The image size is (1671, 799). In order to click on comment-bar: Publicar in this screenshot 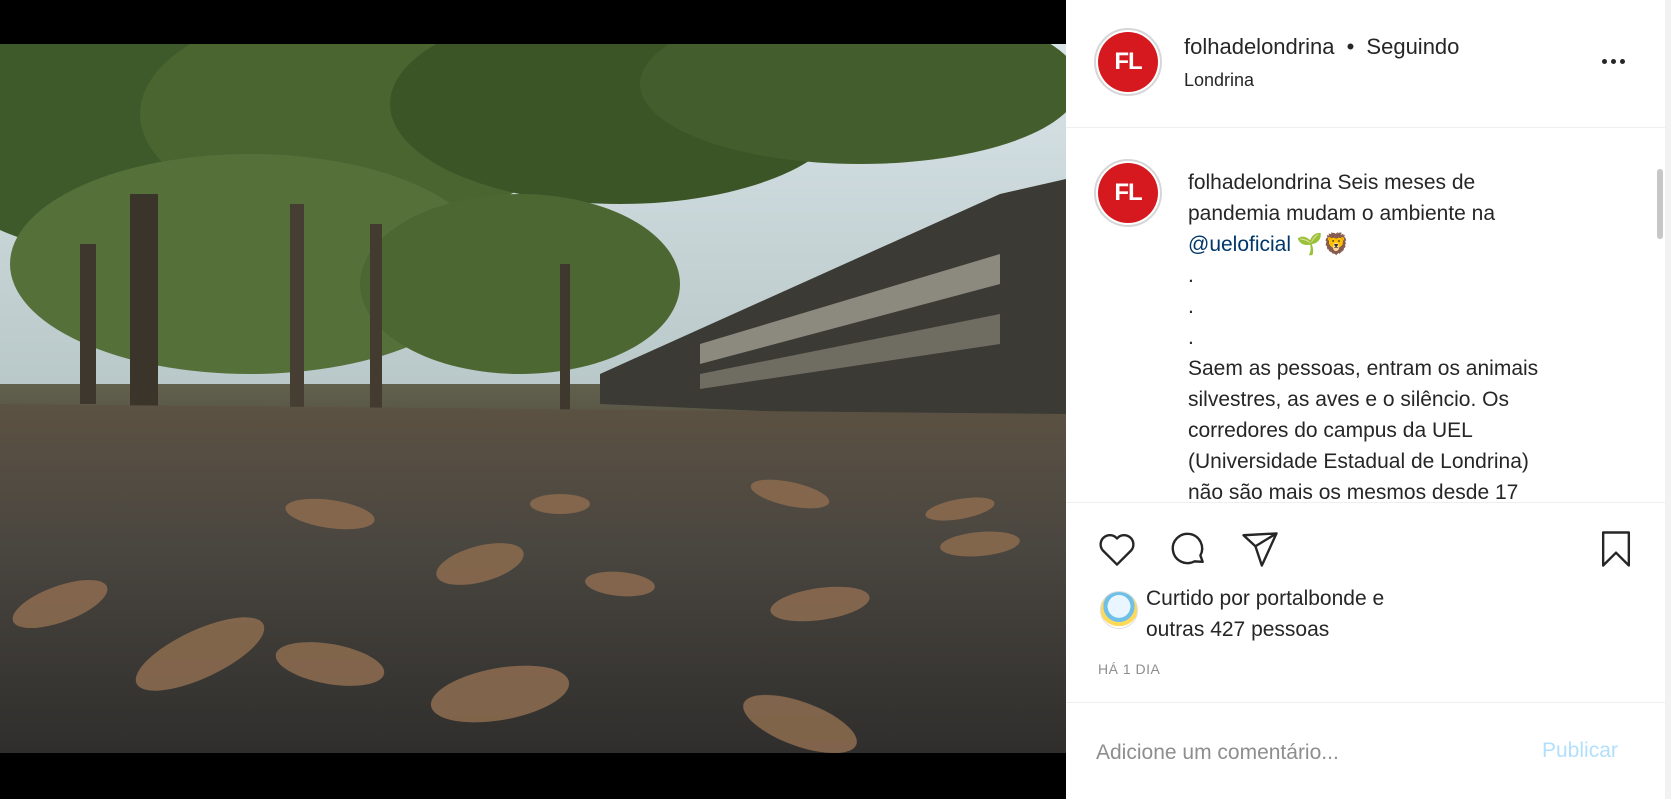, I will do `click(1368, 750)`.